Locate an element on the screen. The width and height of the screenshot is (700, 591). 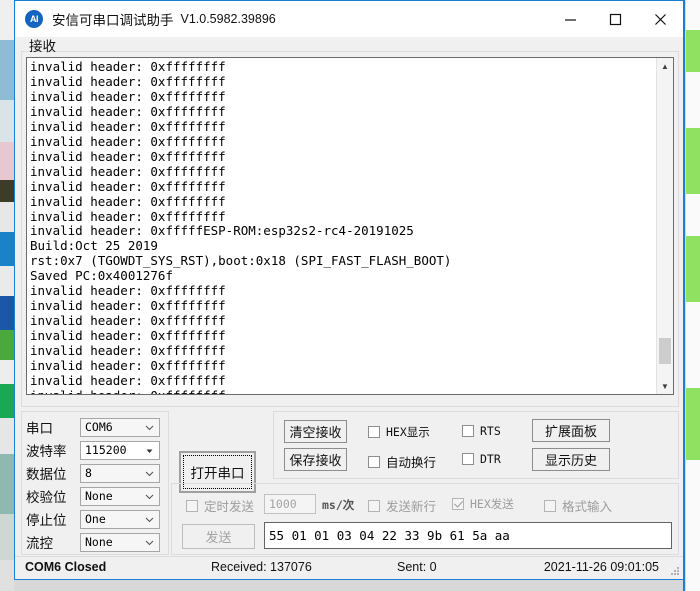
send-interval-input: 1000 is located at coordinates (290, 504).